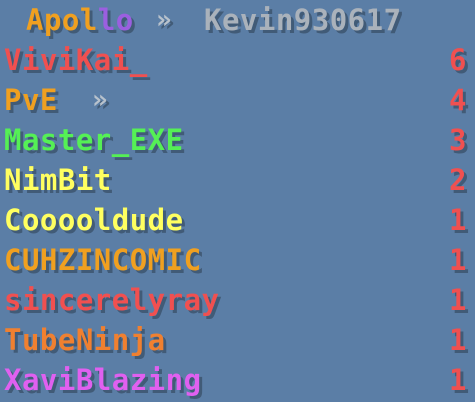  Describe the element at coordinates (85, 340) in the screenshot. I see `player-name: TubeNinja` at that location.